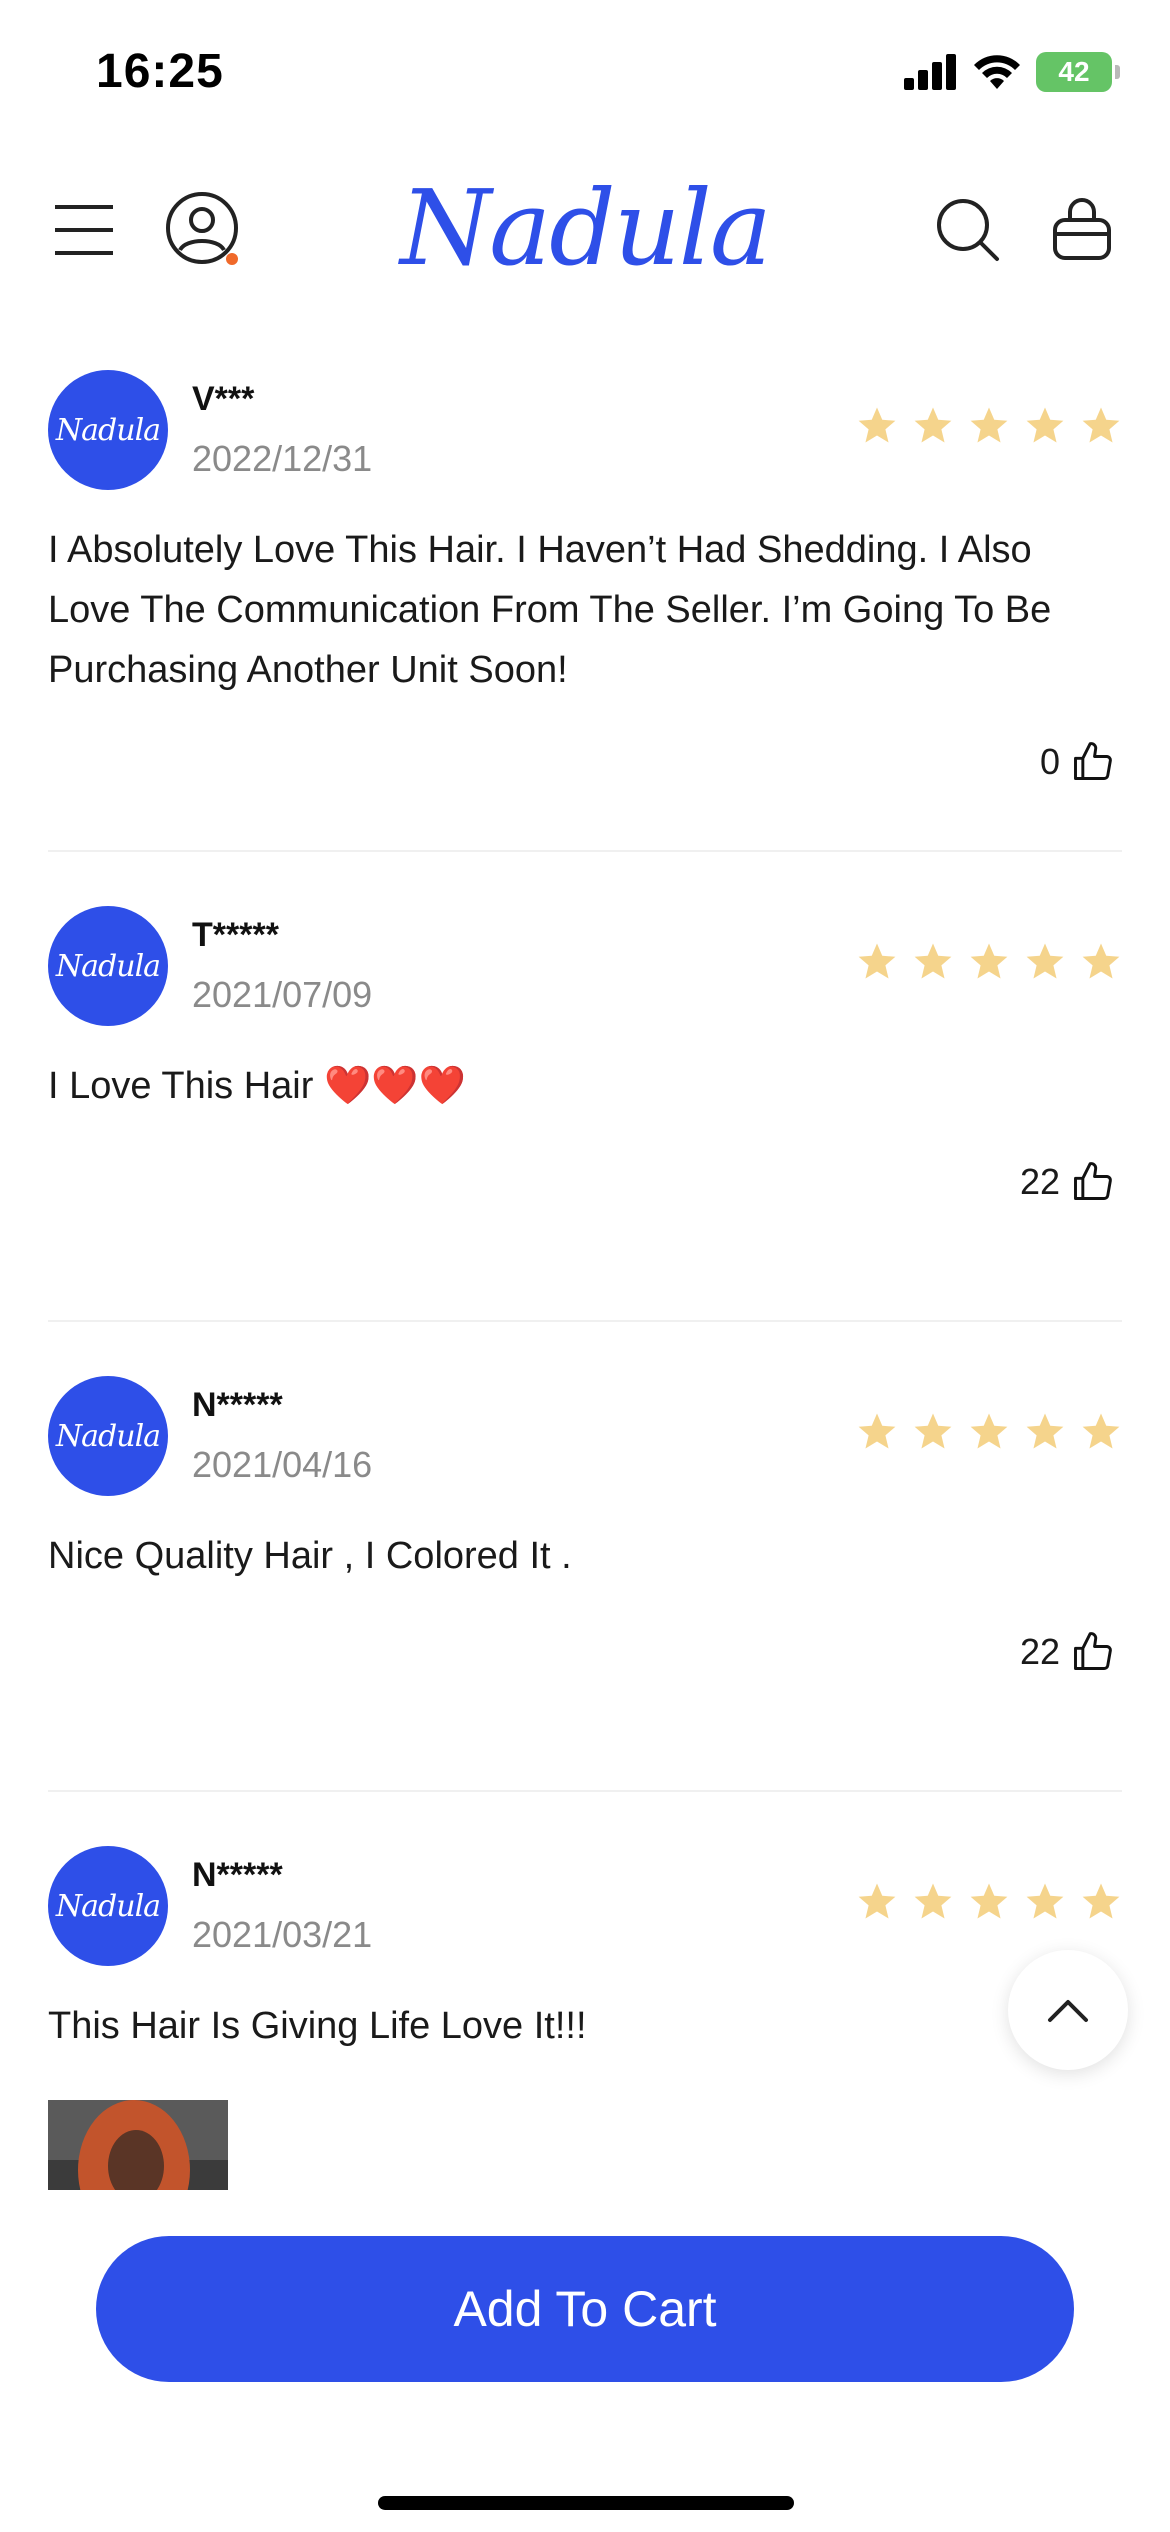  Describe the element at coordinates (282, 1464) in the screenshot. I see `review-date: 2021/04/16` at that location.